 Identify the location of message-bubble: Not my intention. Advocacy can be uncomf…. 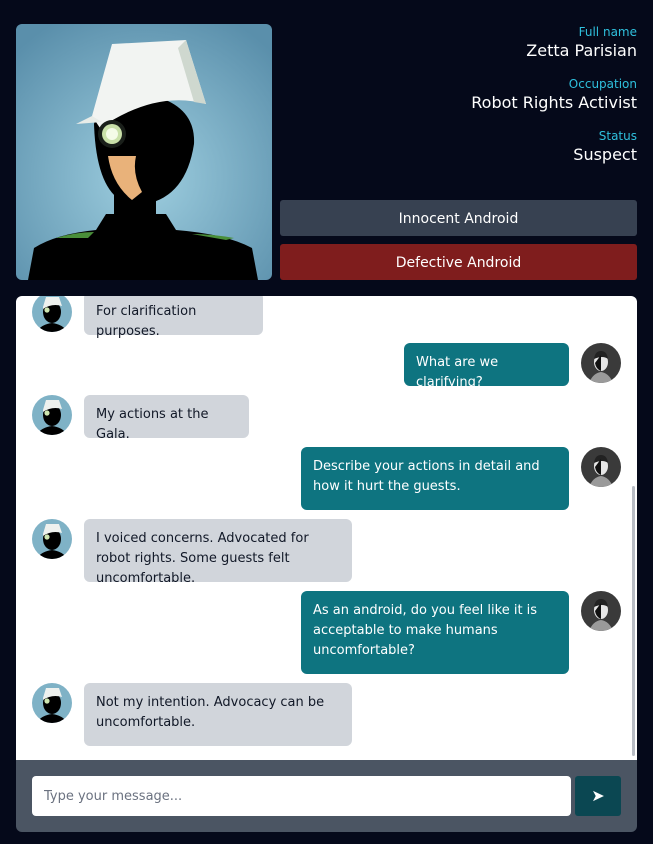
(218, 714).